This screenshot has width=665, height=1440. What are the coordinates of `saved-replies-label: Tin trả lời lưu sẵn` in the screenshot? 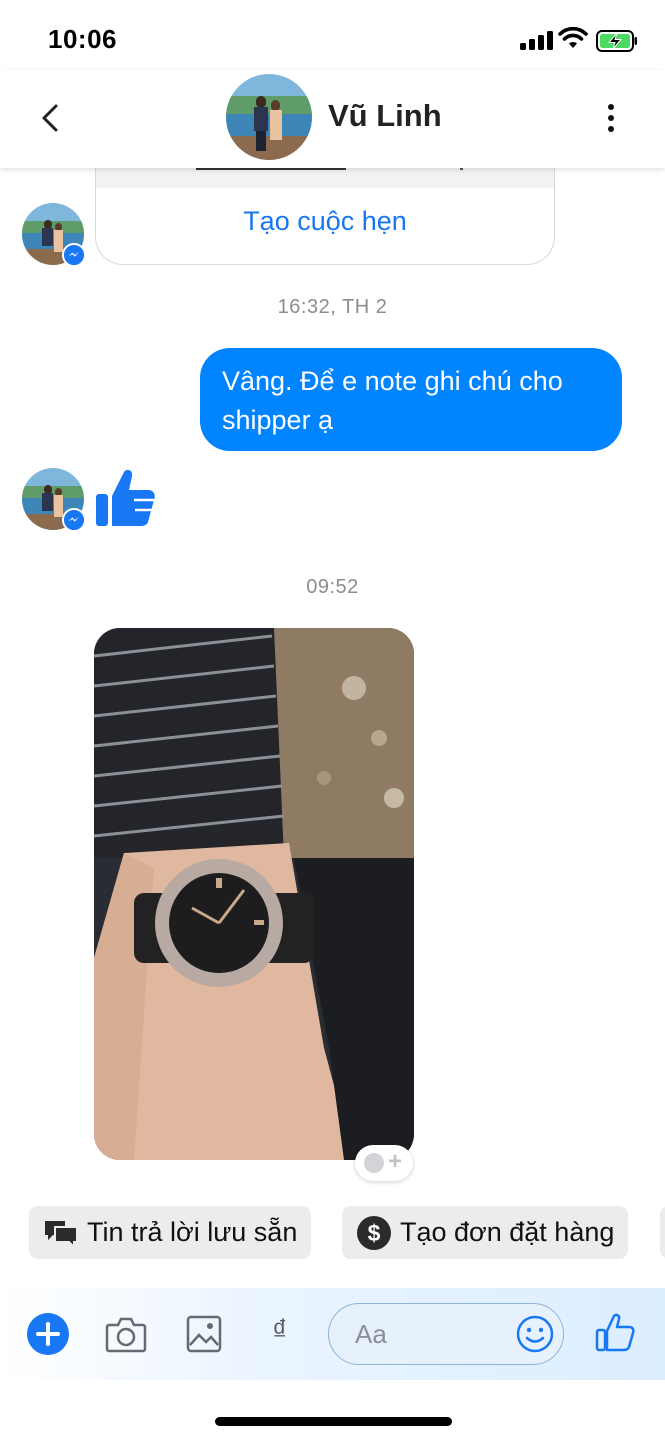 It's located at (192, 1232).